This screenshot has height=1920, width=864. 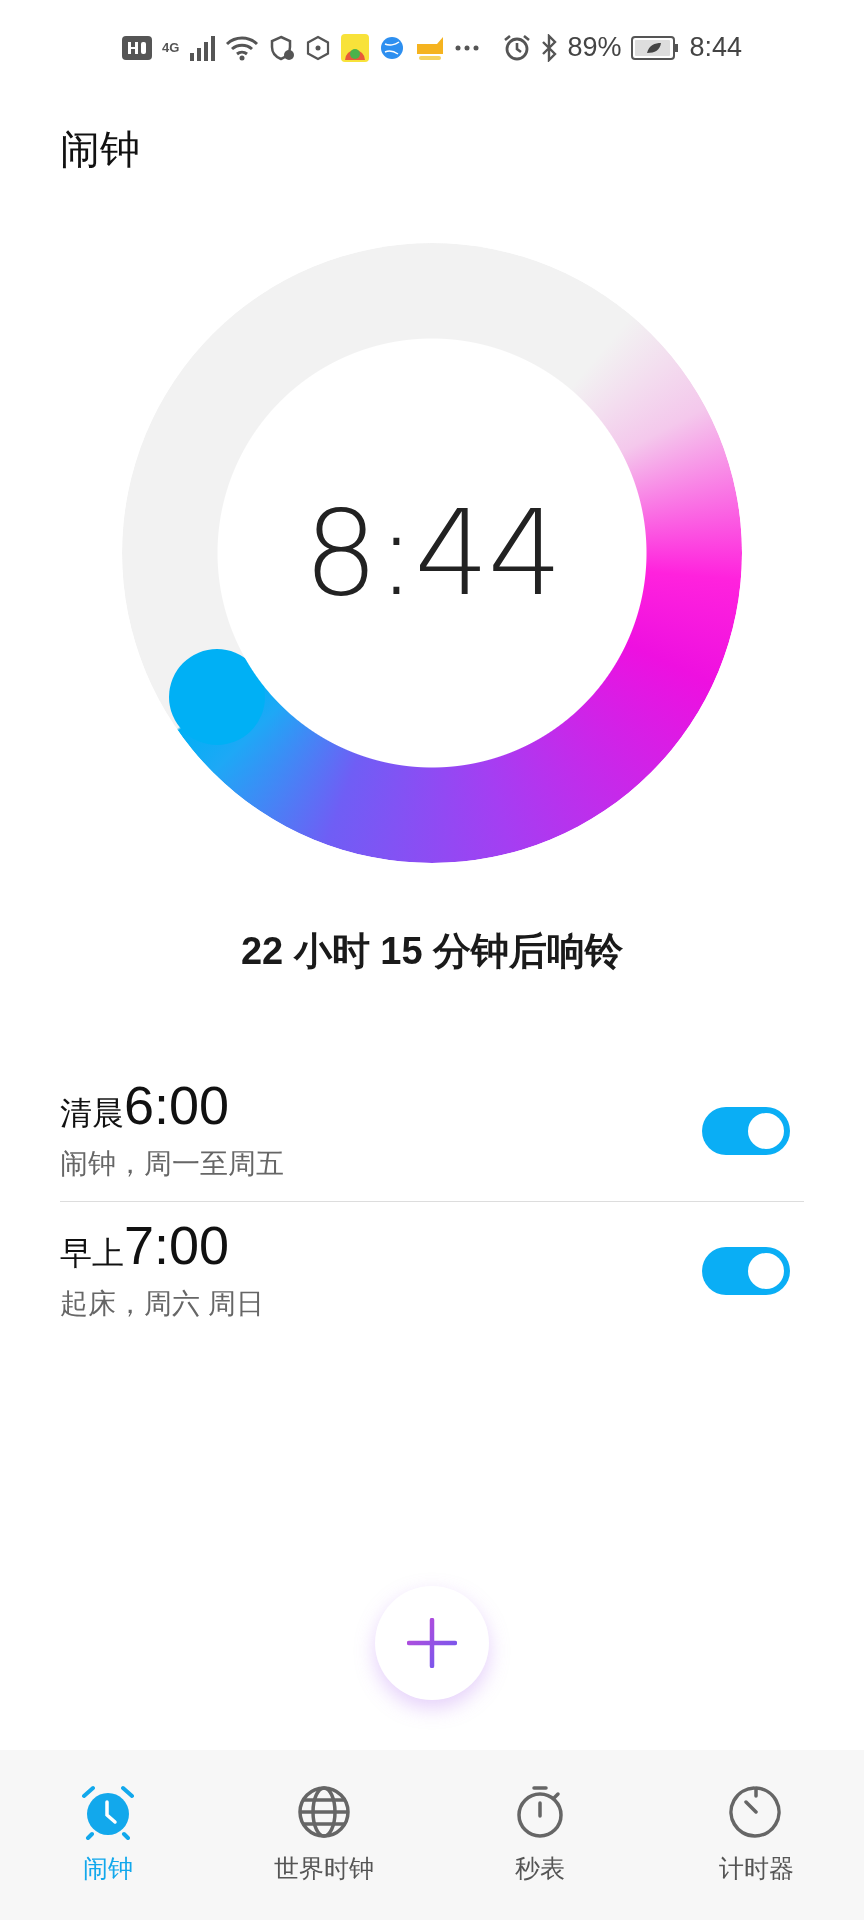 What do you see at coordinates (594, 48) in the screenshot?
I see `battery-percent: 89%` at bounding box center [594, 48].